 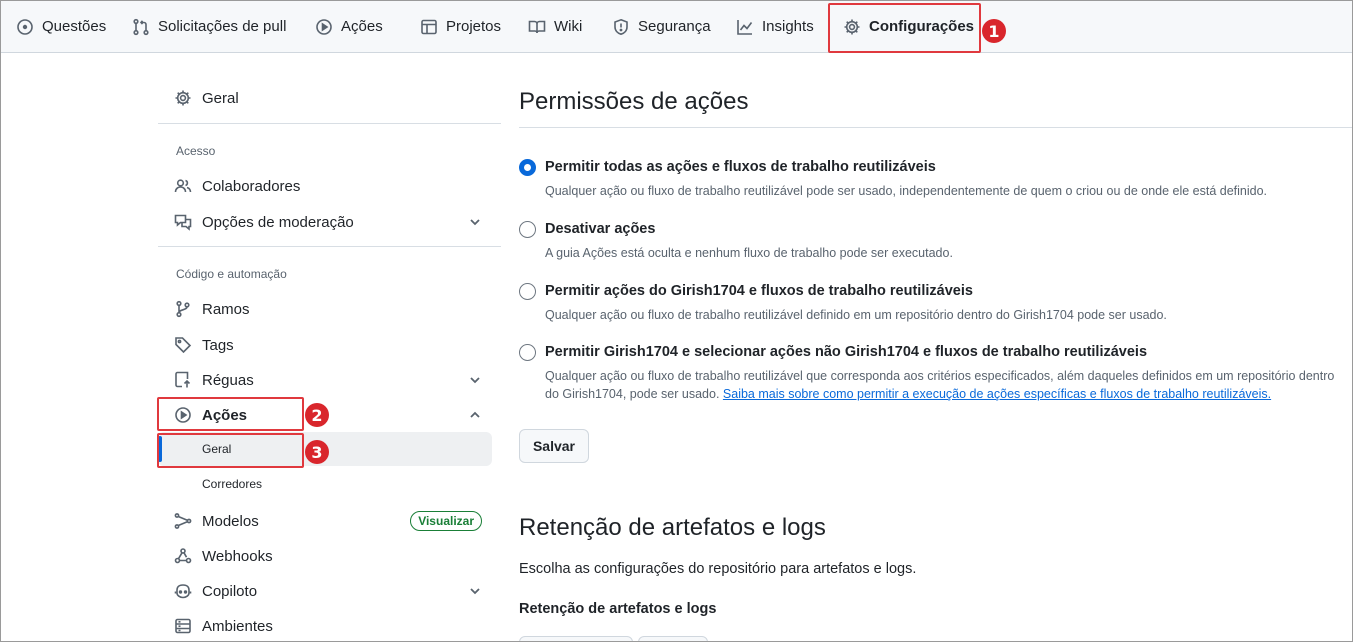 I want to click on tab-pull-requests: Solicitações de pull, so click(x=209, y=26).